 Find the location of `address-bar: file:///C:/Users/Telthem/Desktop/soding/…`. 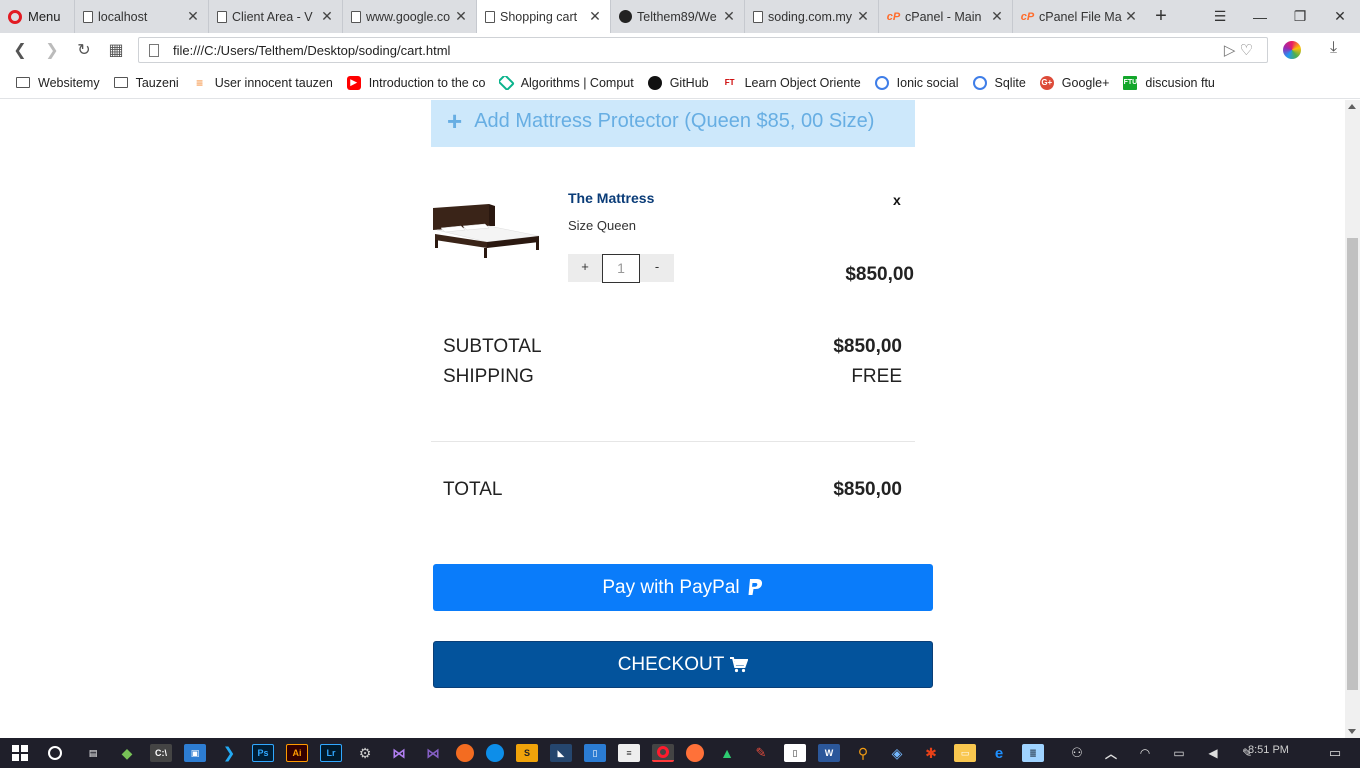

address-bar: file:///C:/Users/Telthem/Desktop/soding/… is located at coordinates (703, 50).